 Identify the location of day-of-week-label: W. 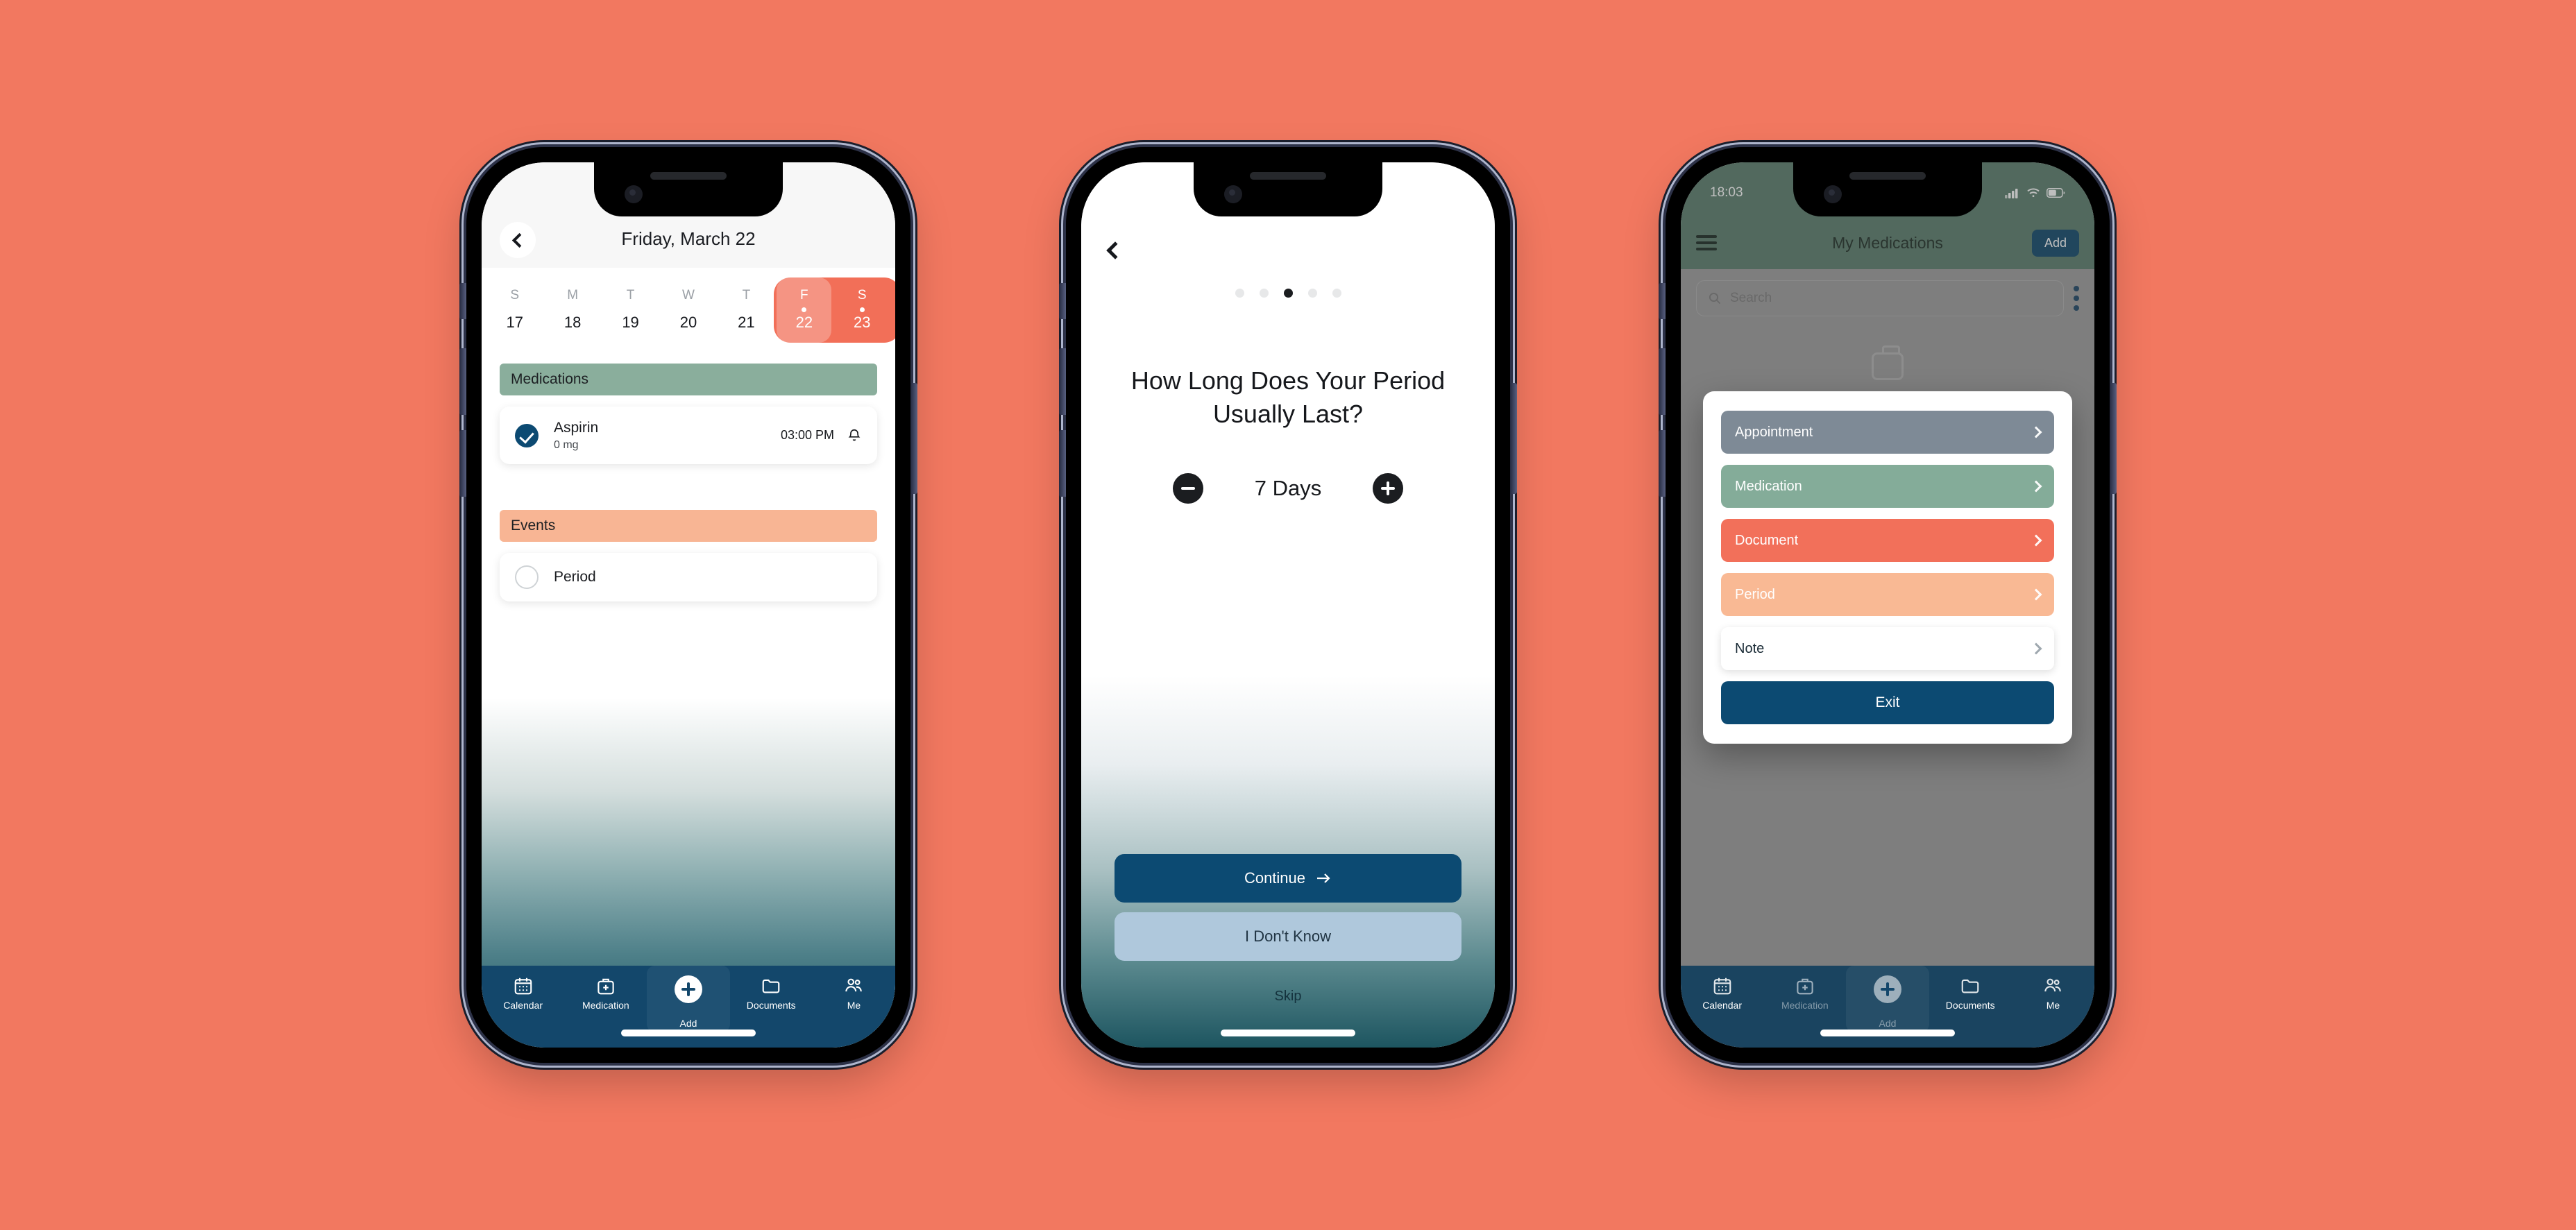
(689, 295).